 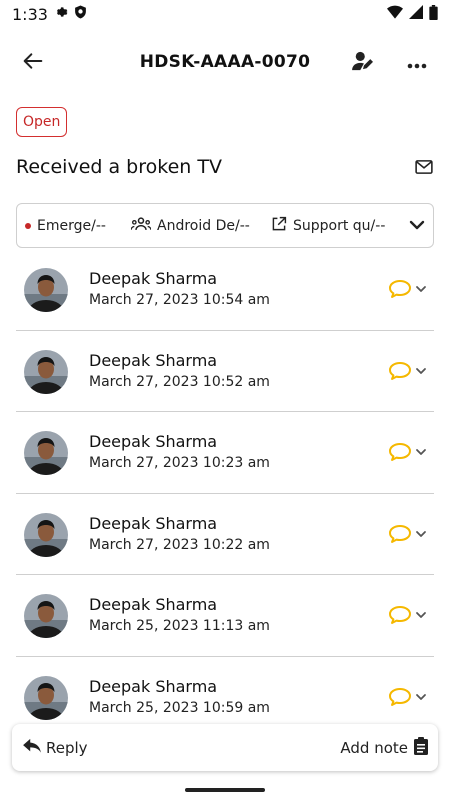 What do you see at coordinates (67, 747) in the screenshot?
I see `reply-label: Reply` at bounding box center [67, 747].